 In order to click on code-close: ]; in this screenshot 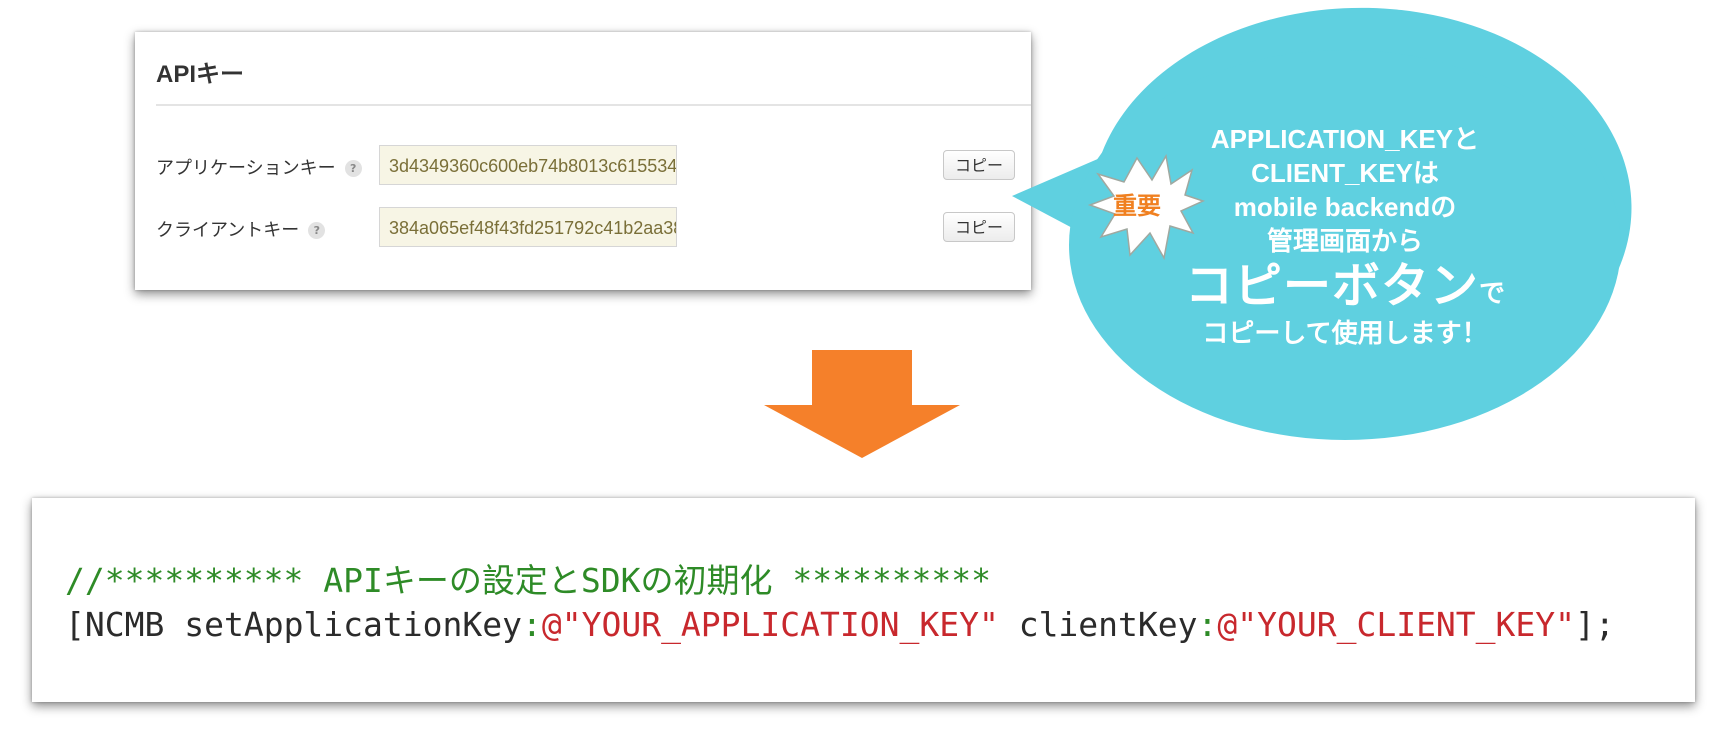, I will do `click(1595, 624)`.